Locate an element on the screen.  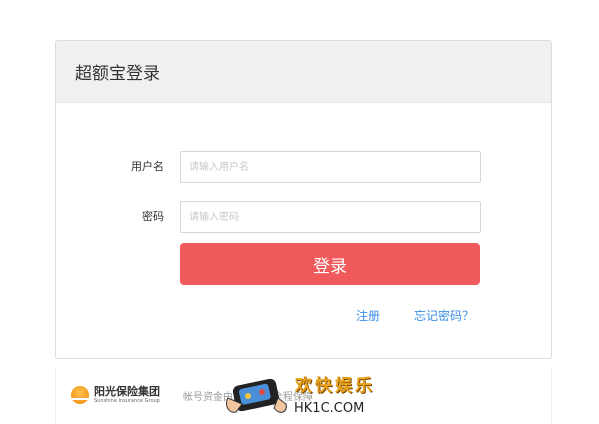
brand-logo: 阳光保险集团 Sunshine Insurance Group is located at coordinates (115, 395).